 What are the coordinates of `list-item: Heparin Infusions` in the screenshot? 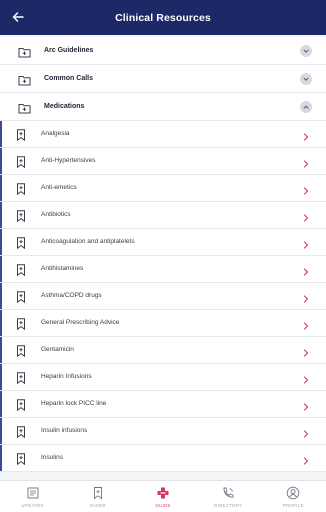 It's located at (163, 377).